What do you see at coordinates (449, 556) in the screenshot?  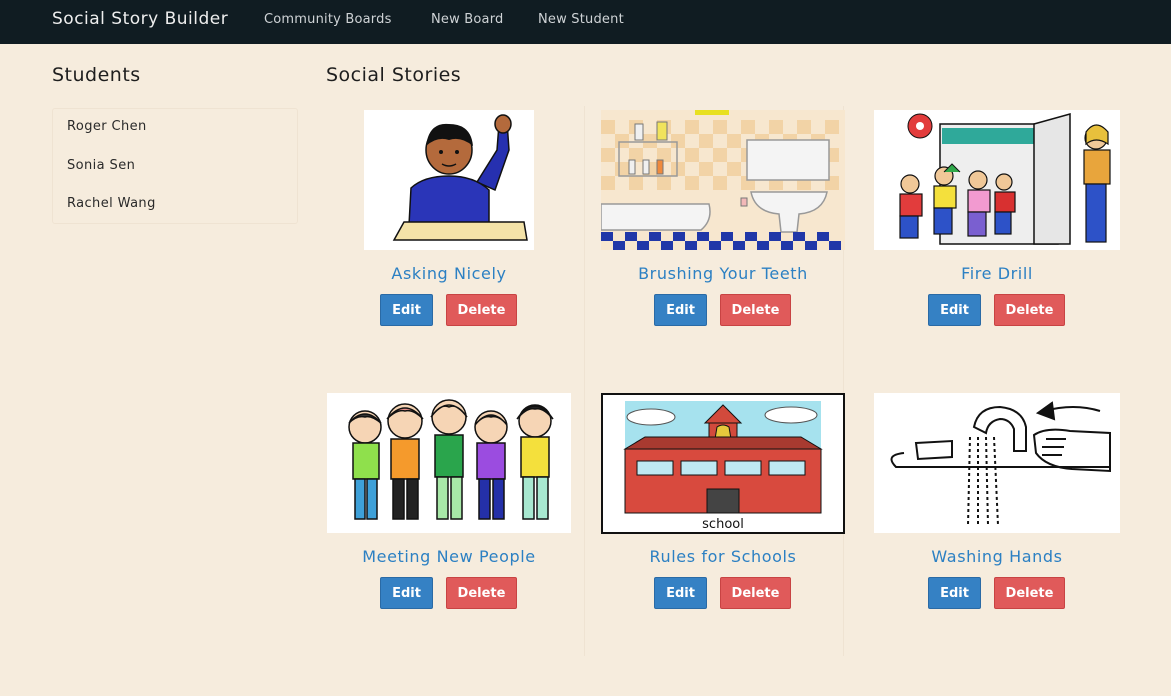 I see `story-title-meeting-new-people: Meeting New People` at bounding box center [449, 556].